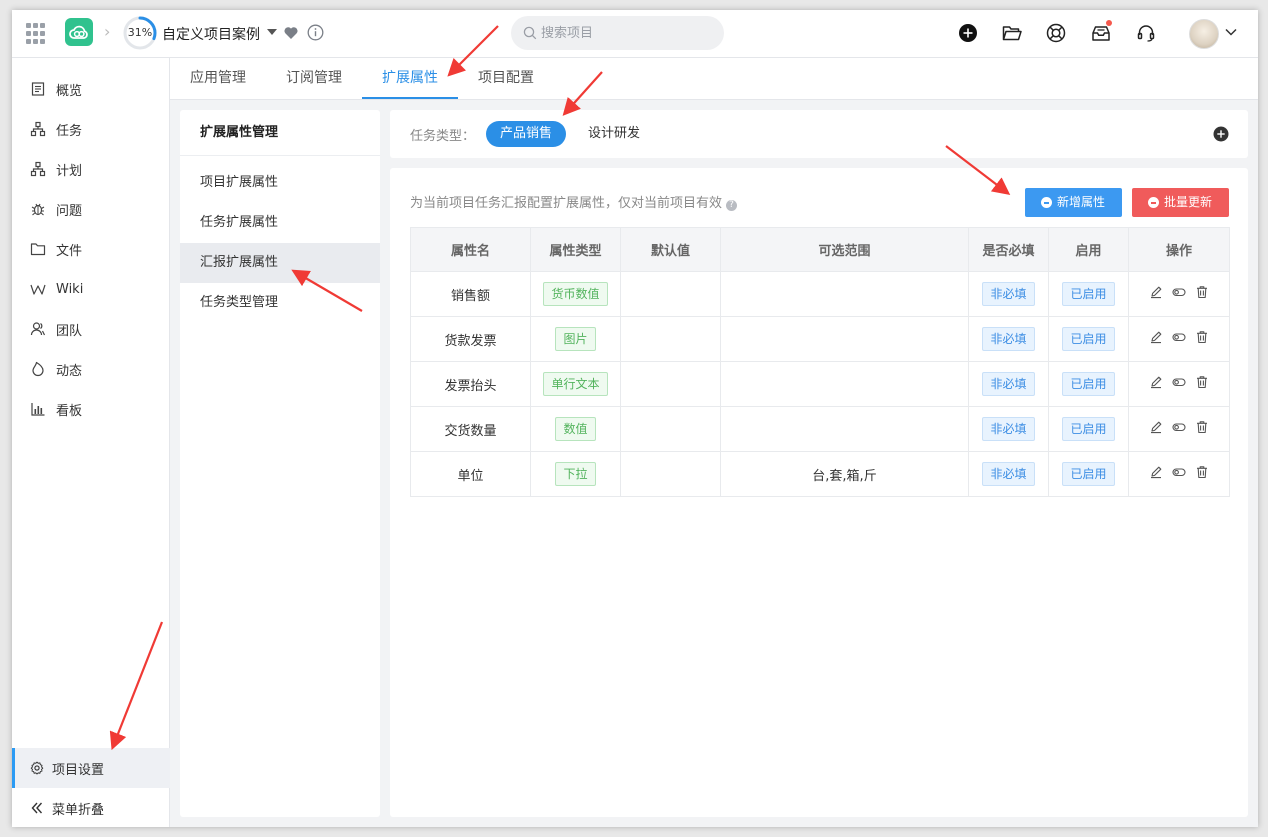 This screenshot has width=1268, height=837. I want to click on sidebar-item-task: 任务, so click(91, 129).